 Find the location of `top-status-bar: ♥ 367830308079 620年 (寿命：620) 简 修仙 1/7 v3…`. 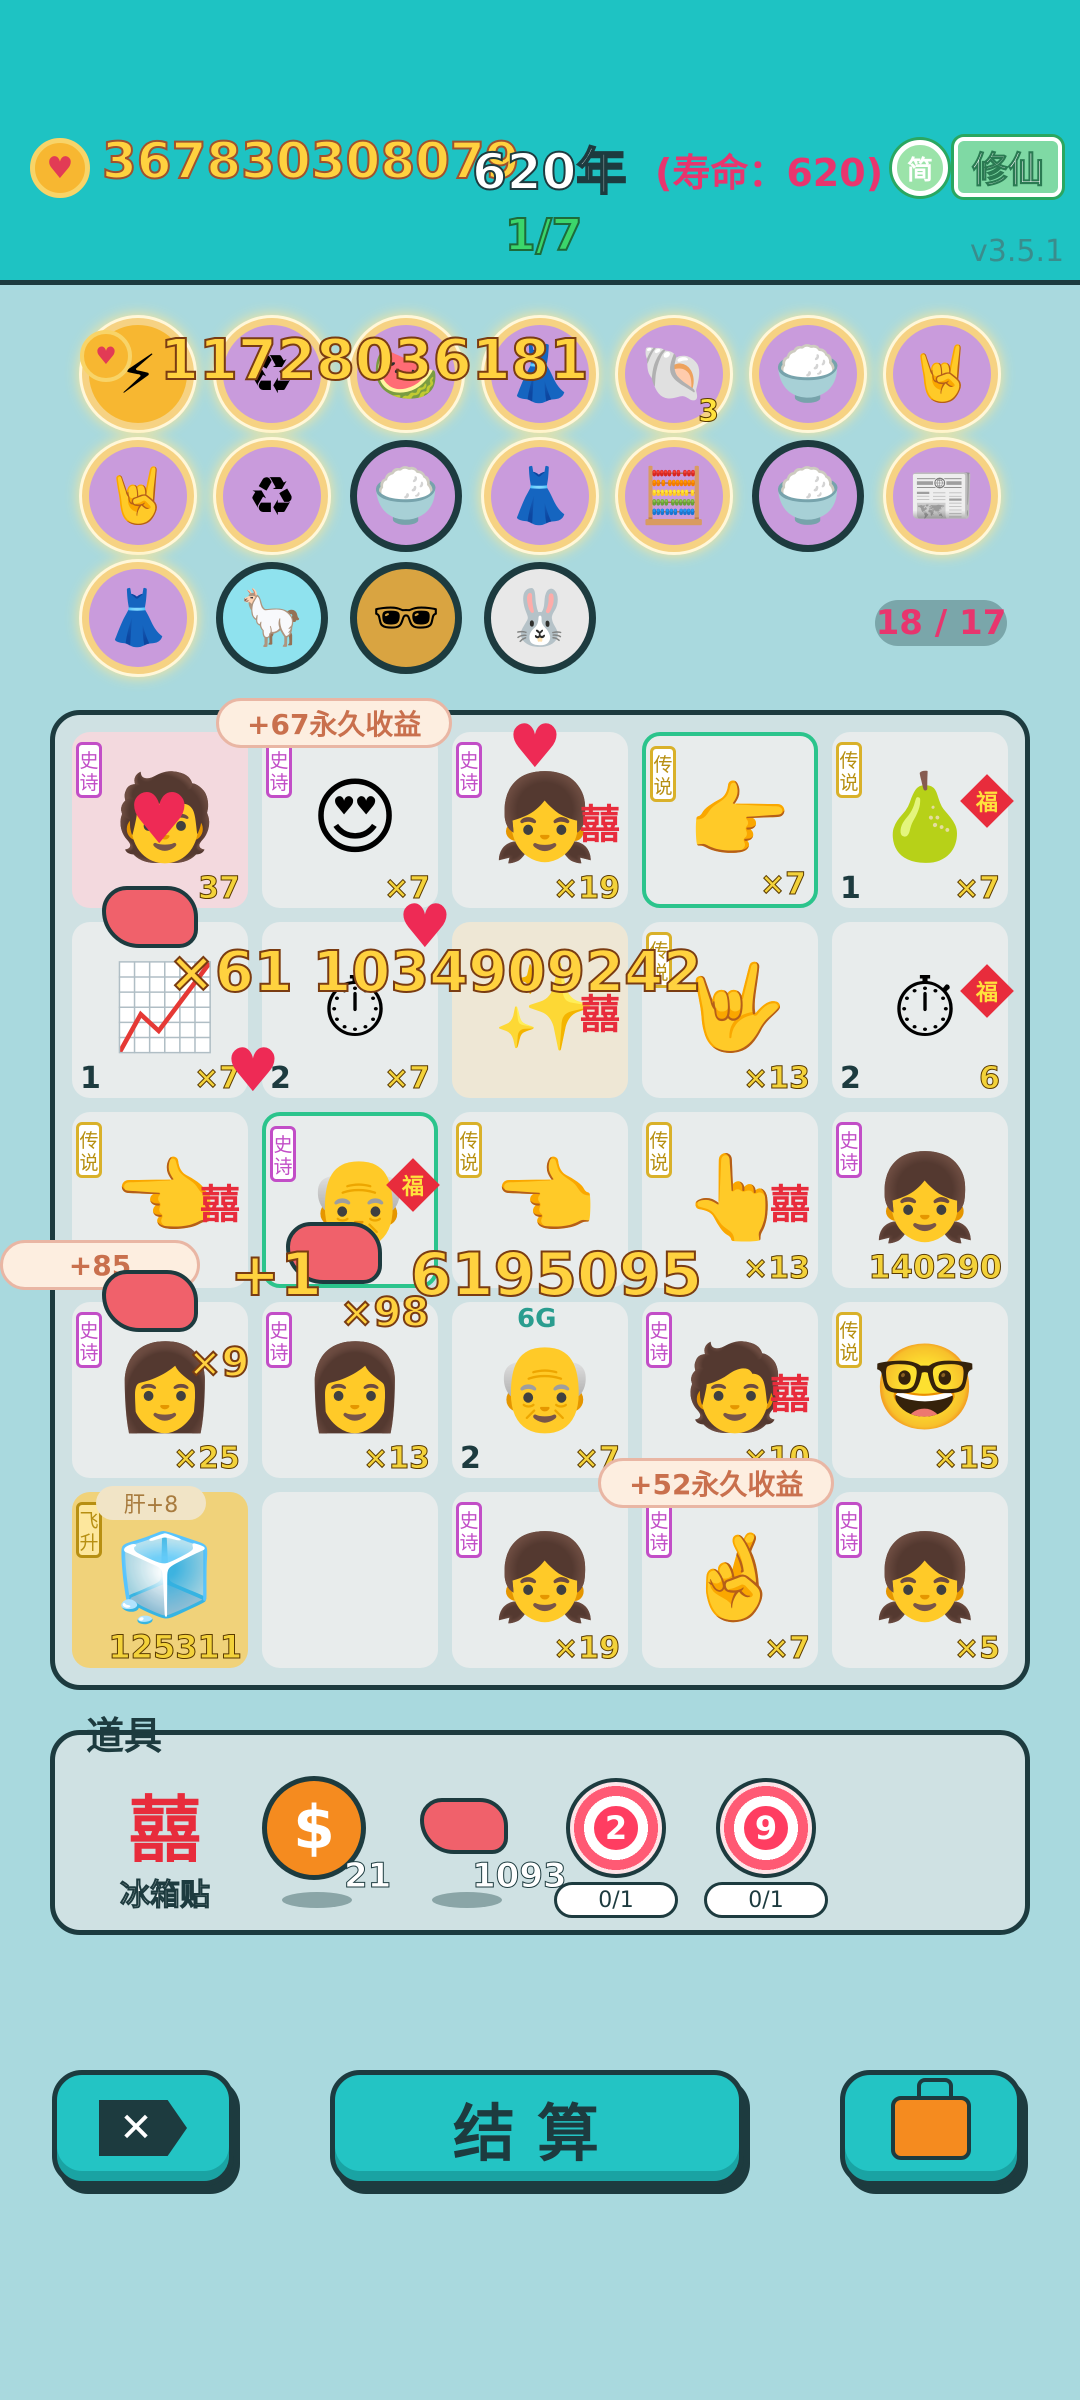

top-status-bar: ♥ 367830308079 620年 (寿命：620) 简 修仙 1/7 v3… is located at coordinates (540, 142).